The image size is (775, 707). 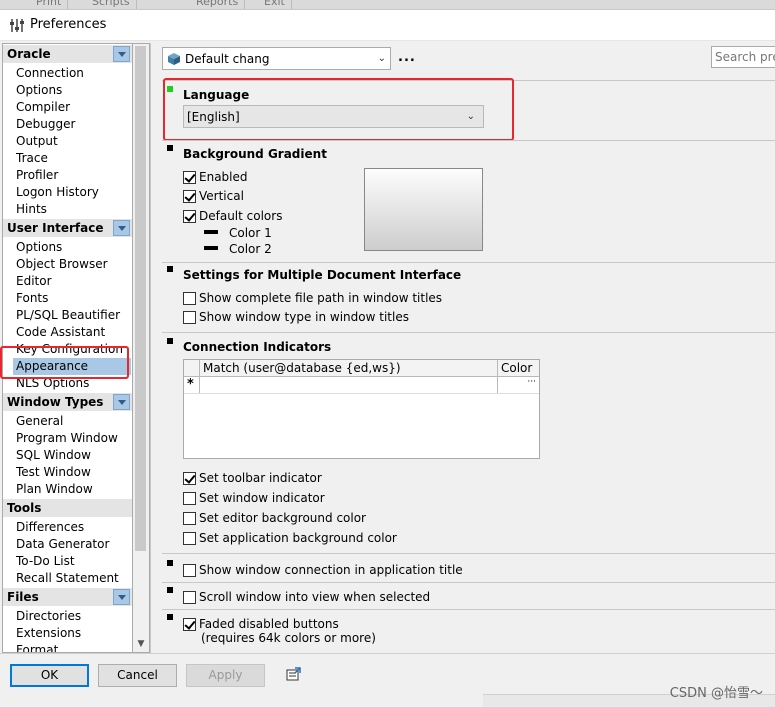 I want to click on background-app-tabs: Print Scripts Reports Exit, so click(x=387, y=5).